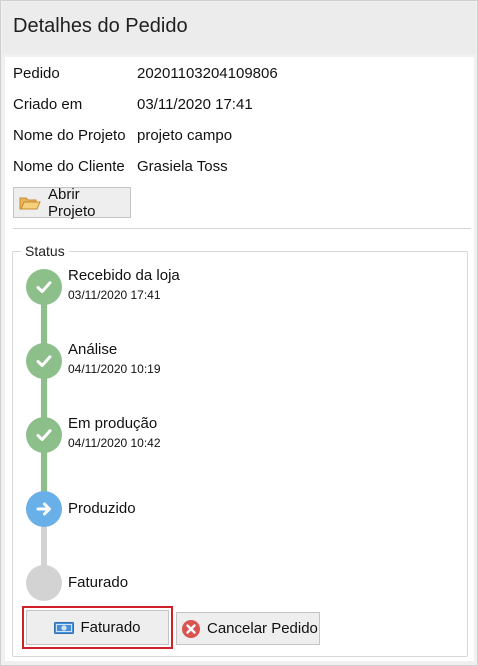 The width and height of the screenshot is (478, 666). I want to click on step-produced-node, so click(44, 509).